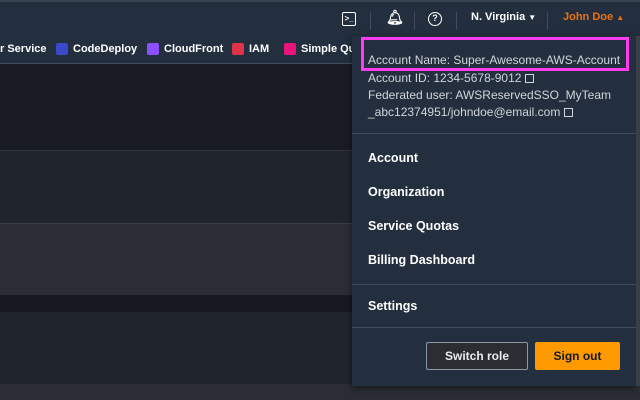 The height and width of the screenshot is (400, 640). I want to click on favorite-iam: IAM, so click(250, 49).